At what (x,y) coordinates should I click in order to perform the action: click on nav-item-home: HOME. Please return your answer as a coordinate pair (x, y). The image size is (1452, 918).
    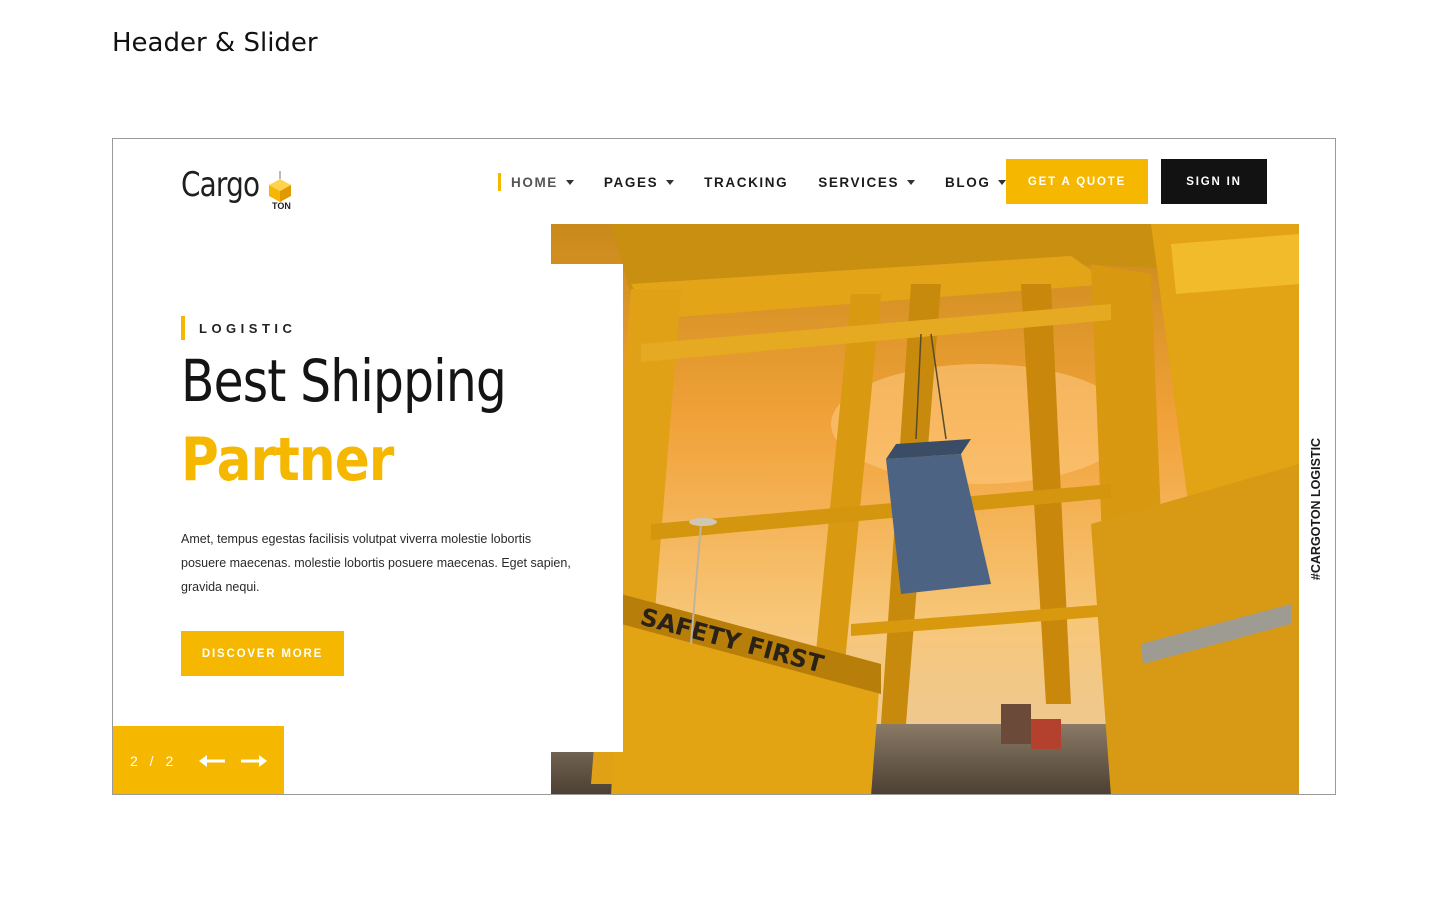
    Looking at the image, I should click on (536, 182).